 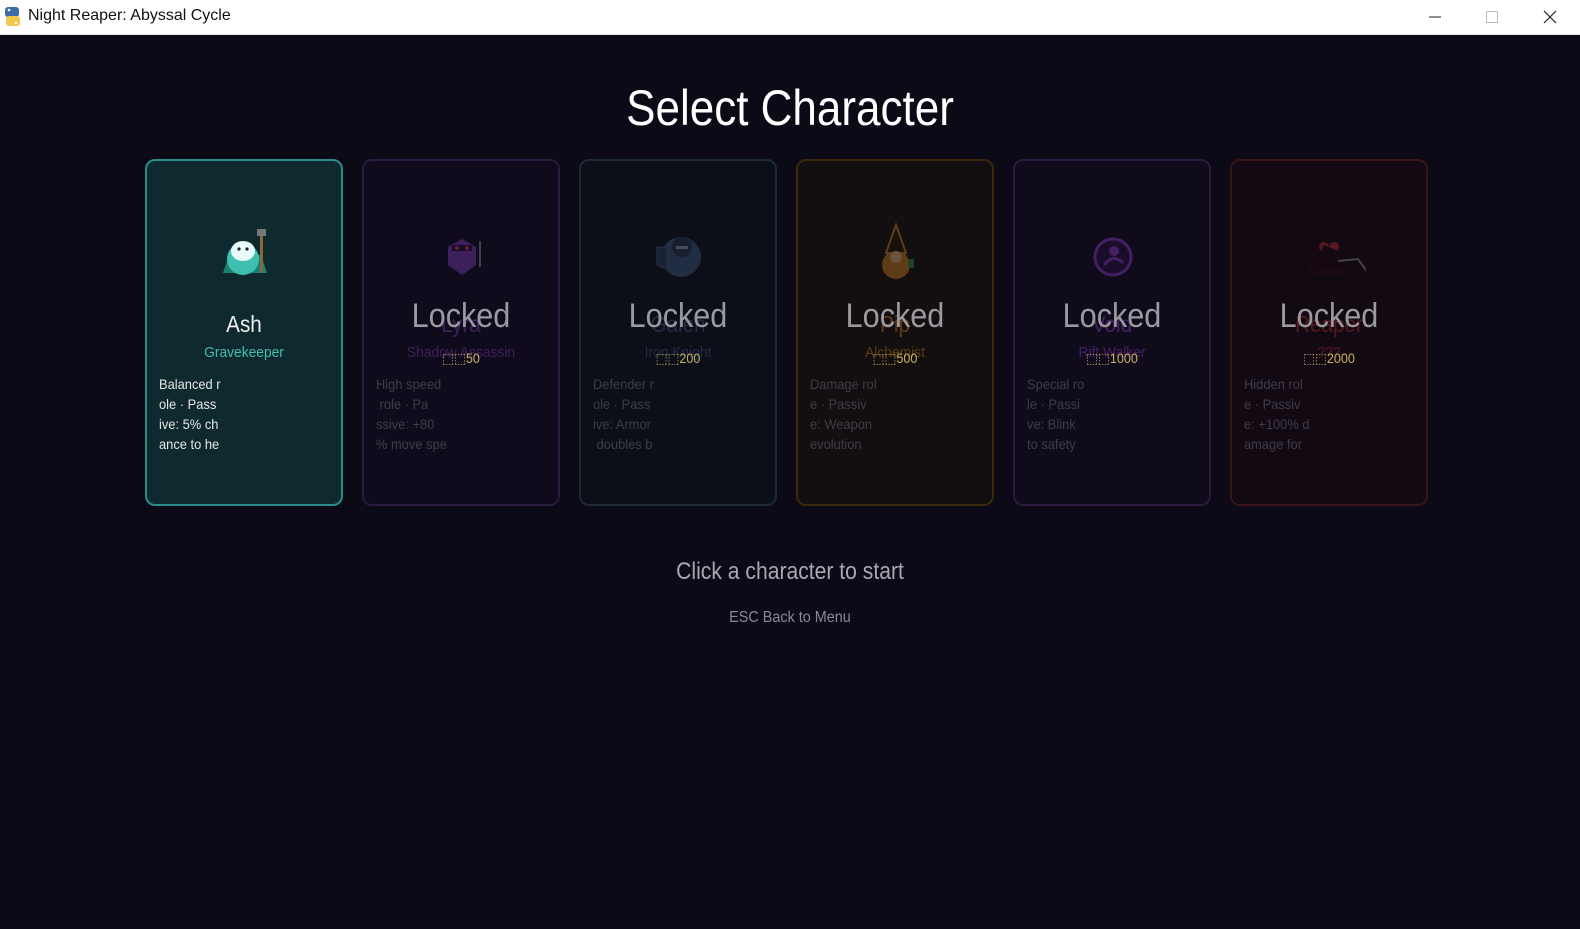 I want to click on screen-heading: Select Character, so click(x=790, y=108).